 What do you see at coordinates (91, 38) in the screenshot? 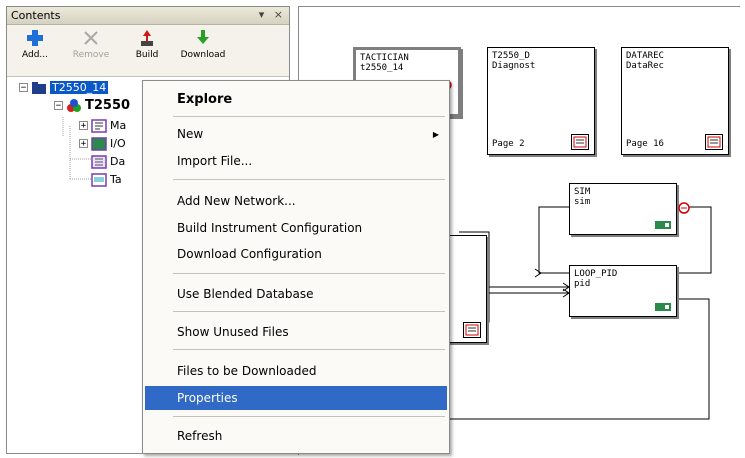
I see `remove-icon` at bounding box center [91, 38].